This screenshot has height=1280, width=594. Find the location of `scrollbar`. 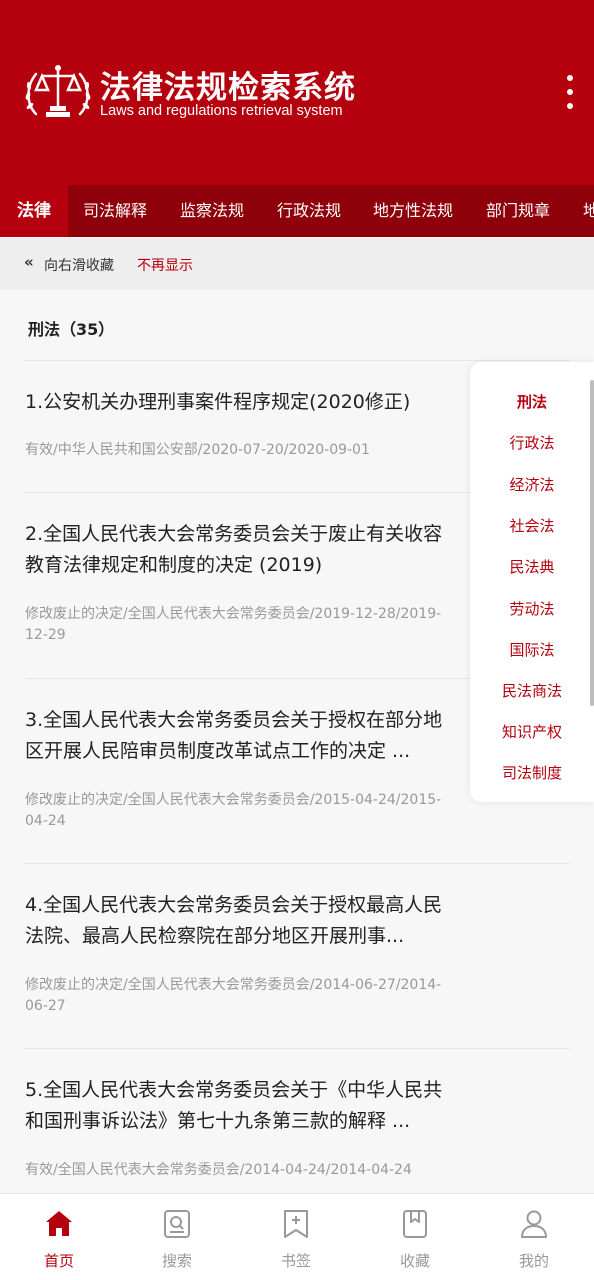

scrollbar is located at coordinates (592, 543).